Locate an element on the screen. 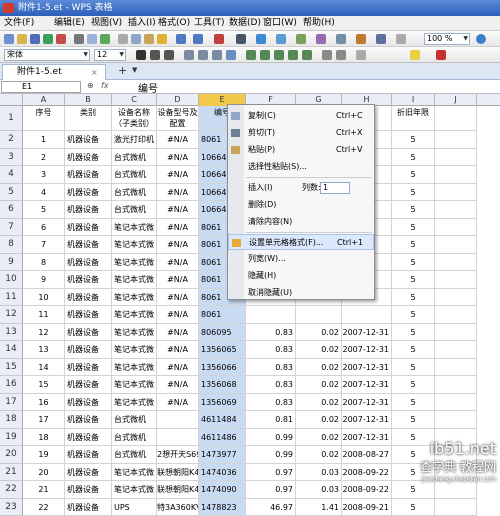 This screenshot has width=500, height=516. table-cell: 1474090 is located at coordinates (222, 490).